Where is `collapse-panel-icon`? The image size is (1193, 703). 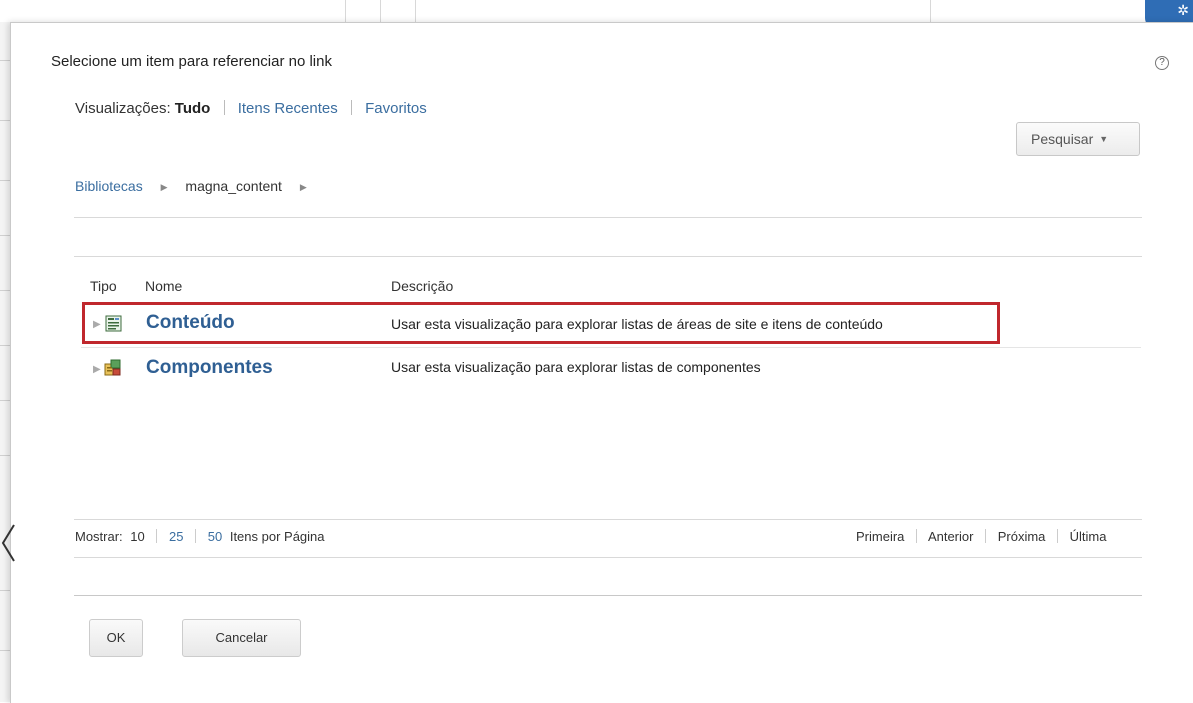
collapse-panel-icon is located at coordinates (8, 543).